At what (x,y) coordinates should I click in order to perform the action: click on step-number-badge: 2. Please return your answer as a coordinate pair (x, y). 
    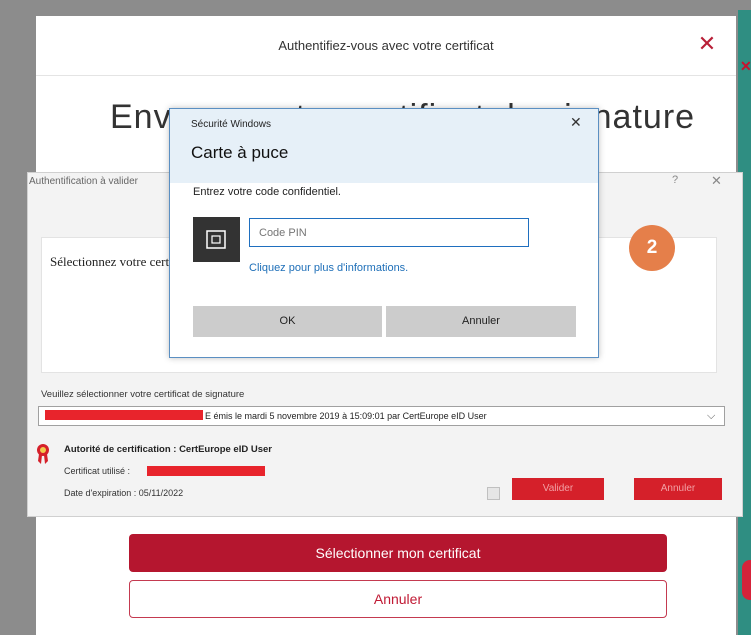
    Looking at the image, I should click on (652, 248).